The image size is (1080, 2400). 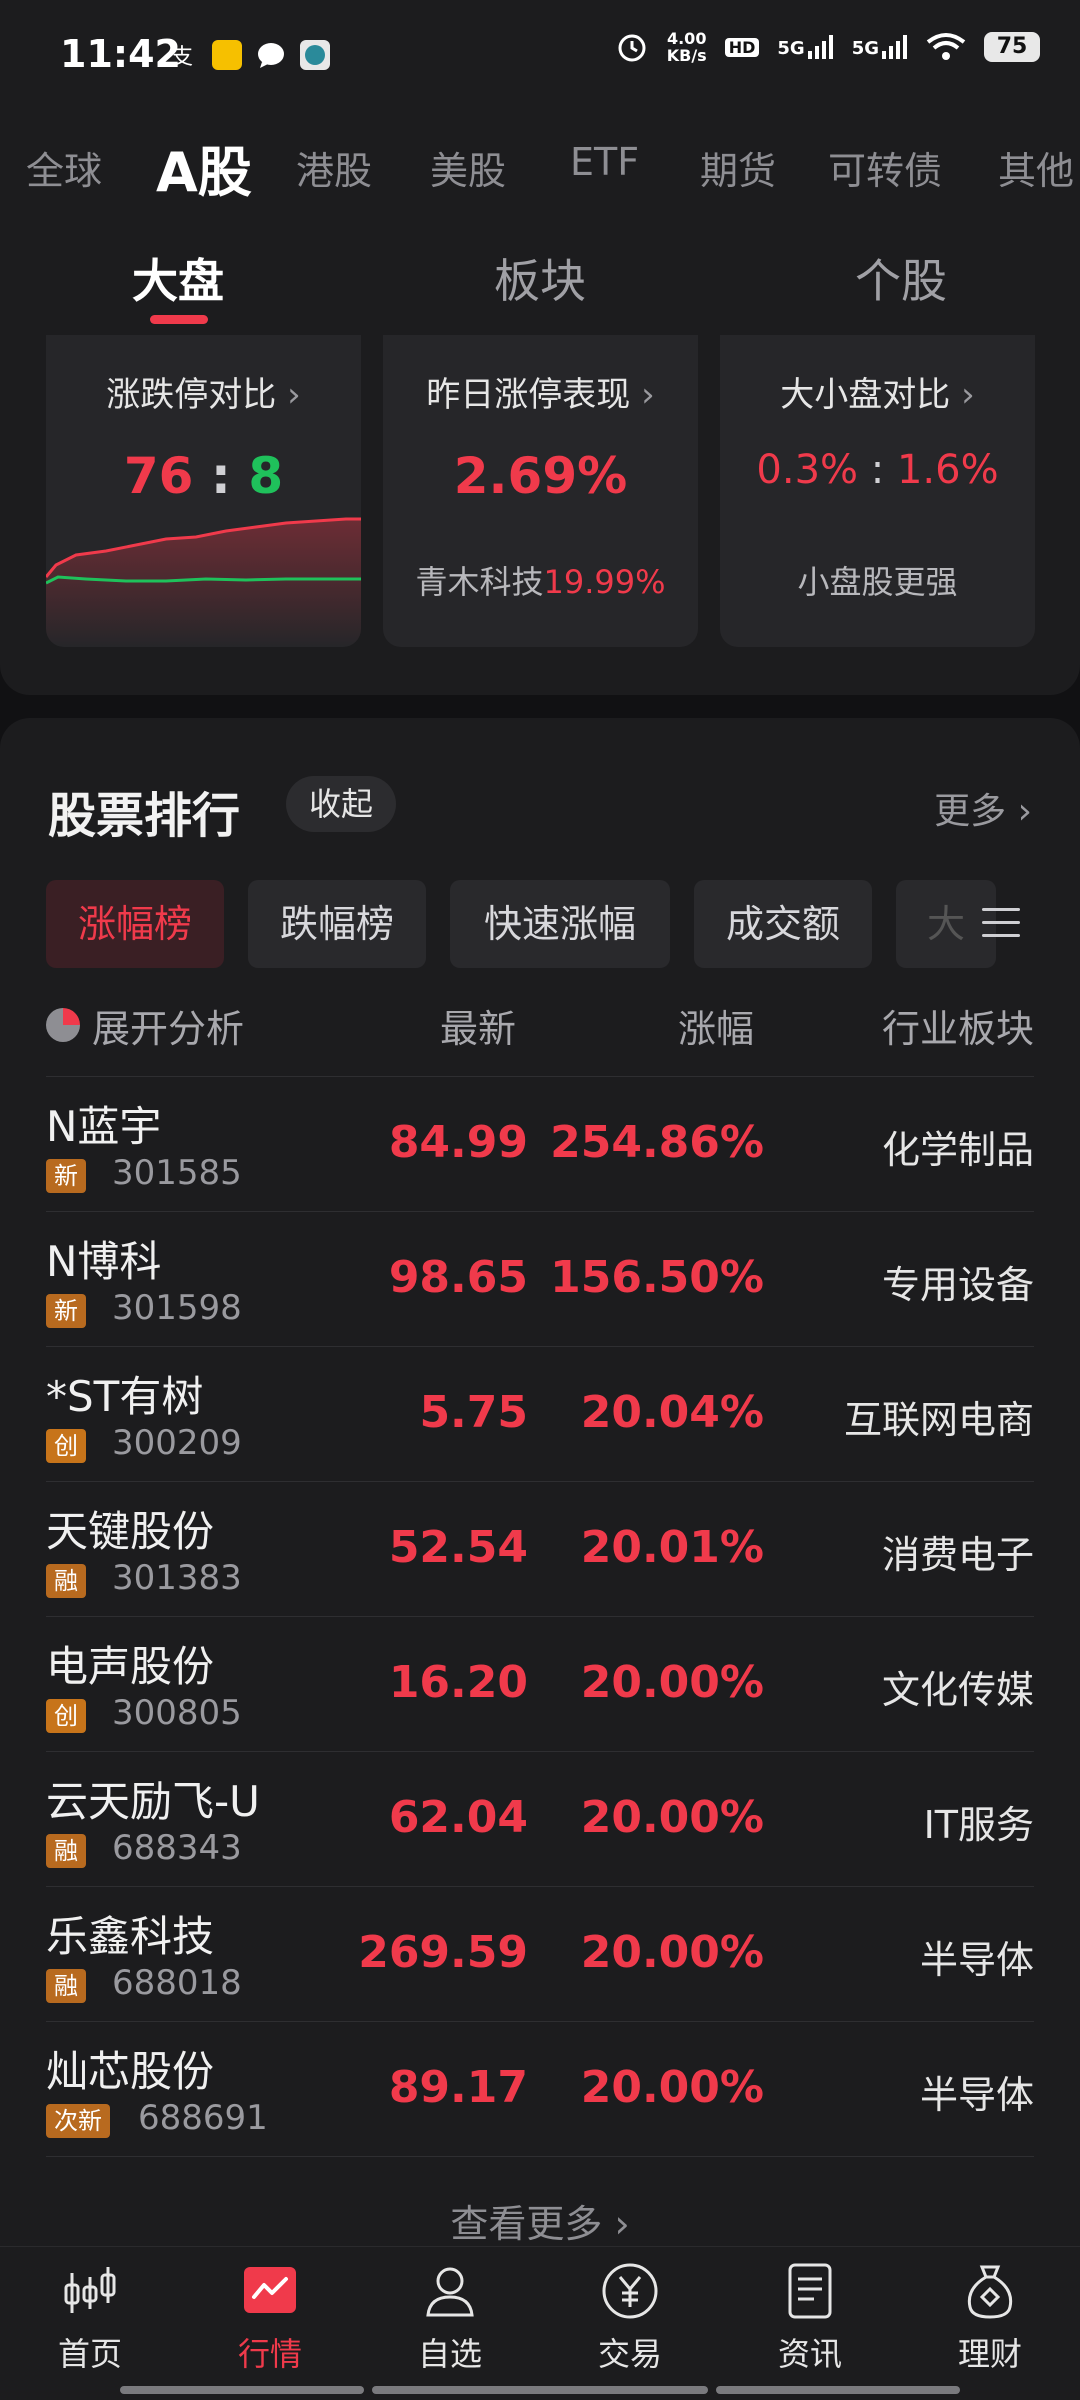 I want to click on see-more-link: 查看更多 ›, so click(x=540, y=2220).